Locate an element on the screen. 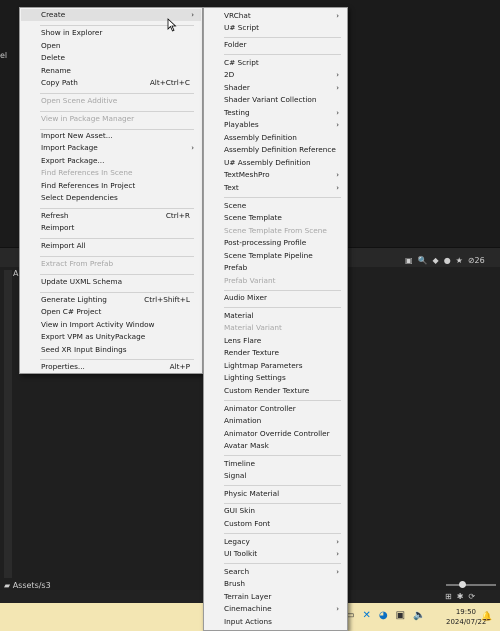 The height and width of the screenshot is (631, 500). menu-item-view-in-import-activity-window: View in Import Activity Window is located at coordinates (111, 325).